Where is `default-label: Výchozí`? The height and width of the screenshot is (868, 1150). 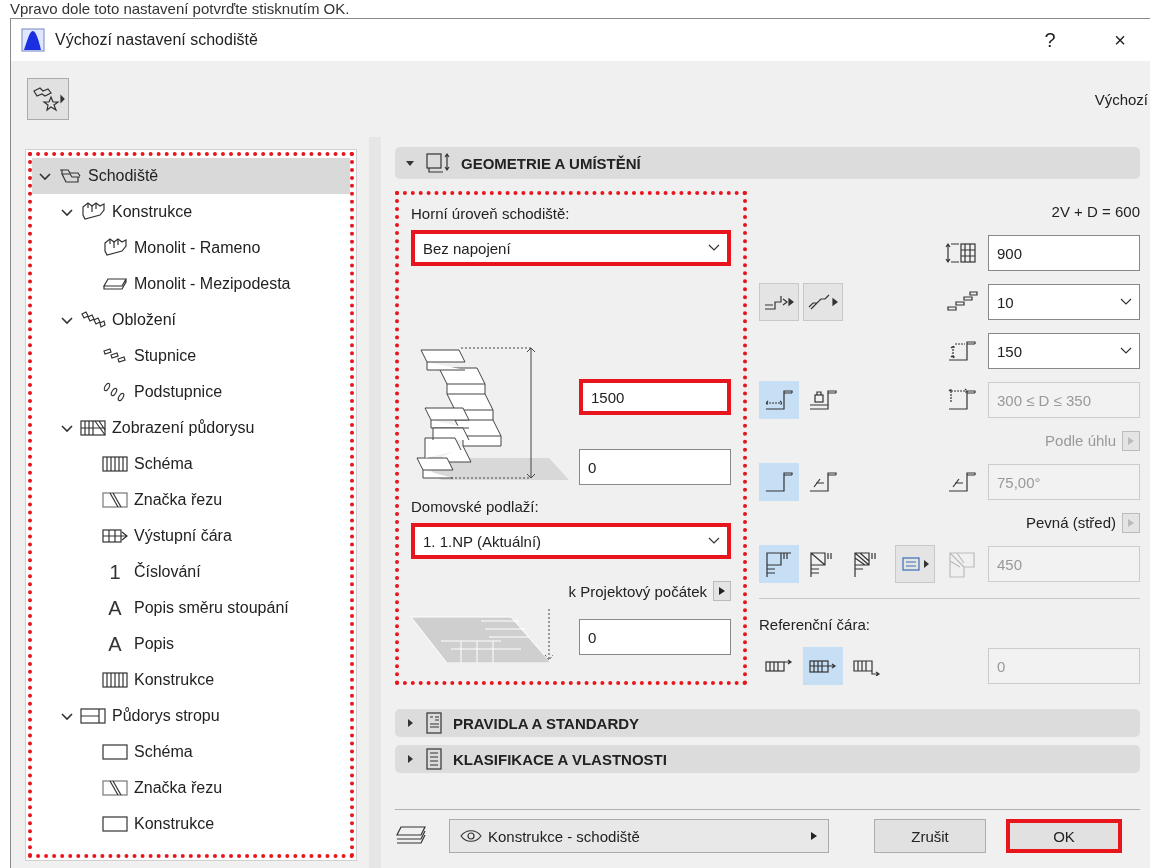
default-label: Výchozí is located at coordinates (1121, 99).